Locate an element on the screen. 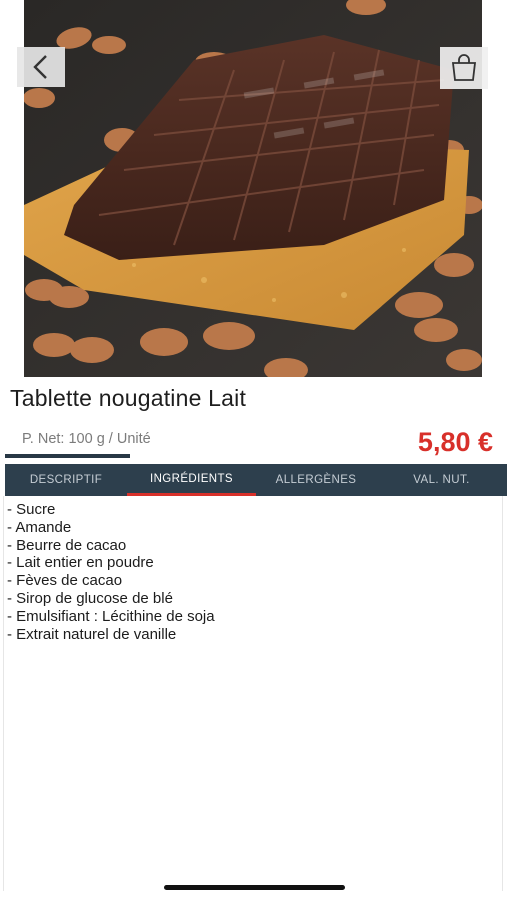 This screenshot has width=507, height=900. tab-val-nut: VAL. NUT. is located at coordinates (441, 480).